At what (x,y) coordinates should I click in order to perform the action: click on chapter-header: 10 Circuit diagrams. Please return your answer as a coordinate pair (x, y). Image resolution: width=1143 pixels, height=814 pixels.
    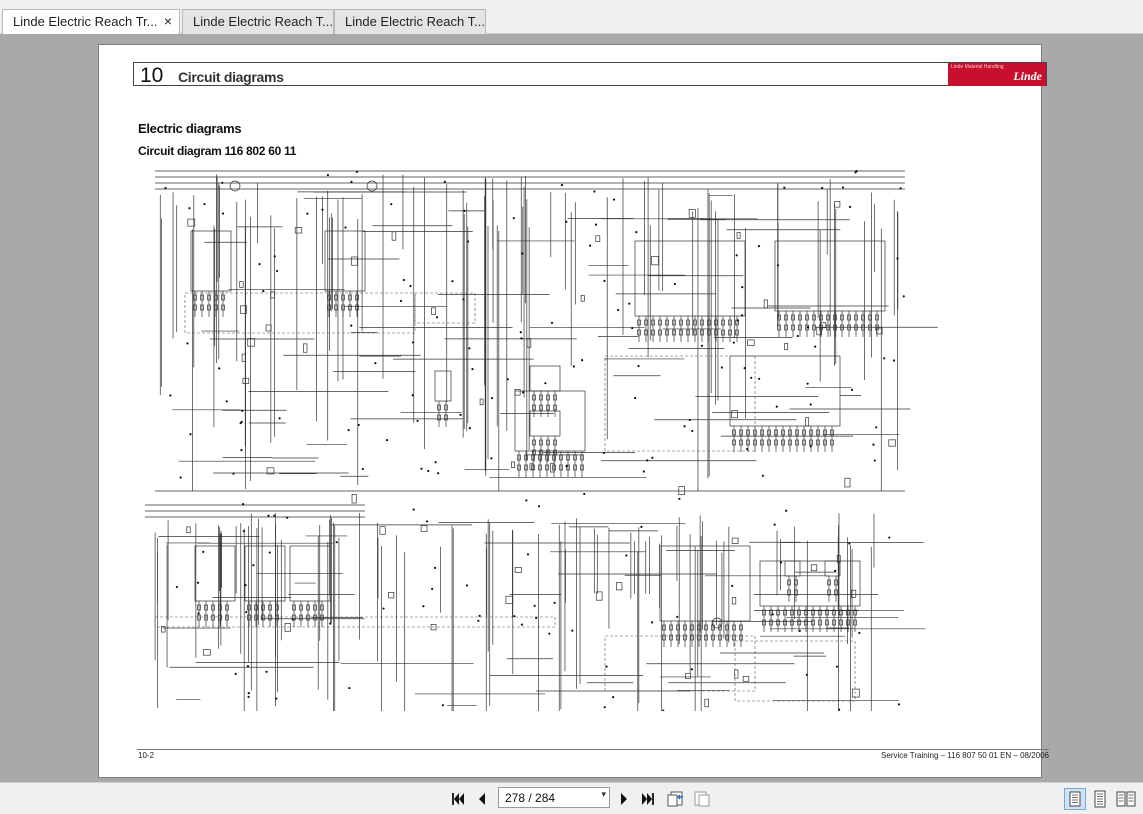
    Looking at the image, I should click on (590, 74).